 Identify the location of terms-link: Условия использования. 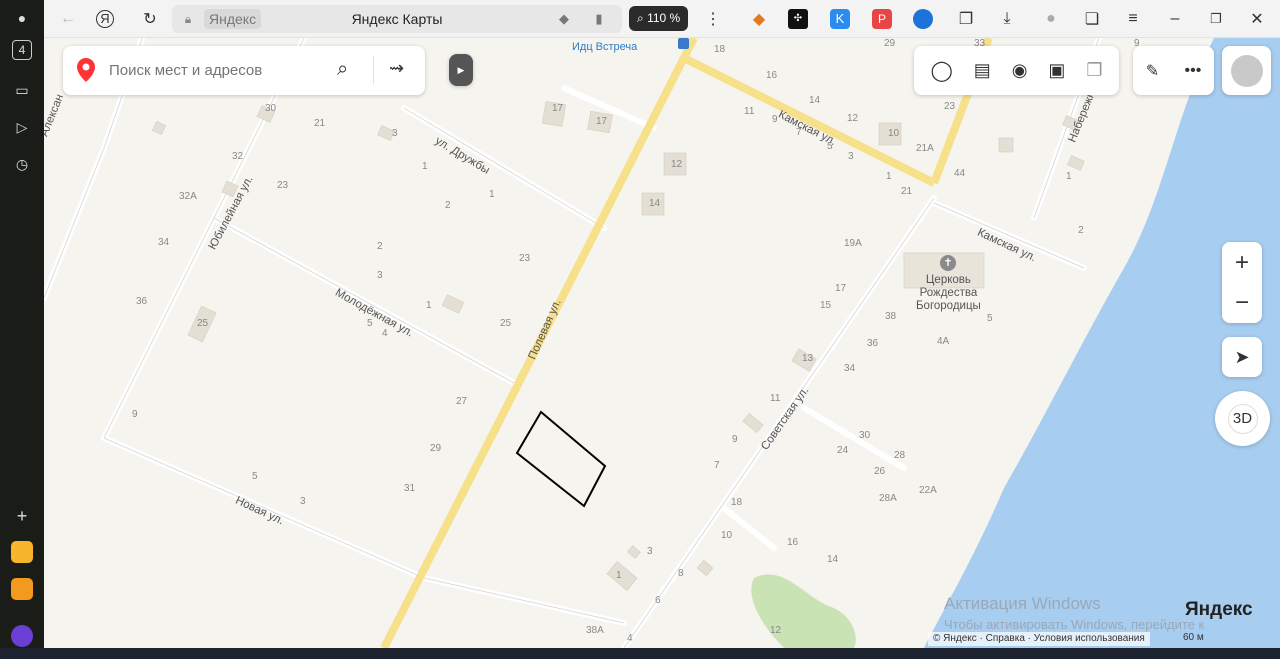
(1089, 638).